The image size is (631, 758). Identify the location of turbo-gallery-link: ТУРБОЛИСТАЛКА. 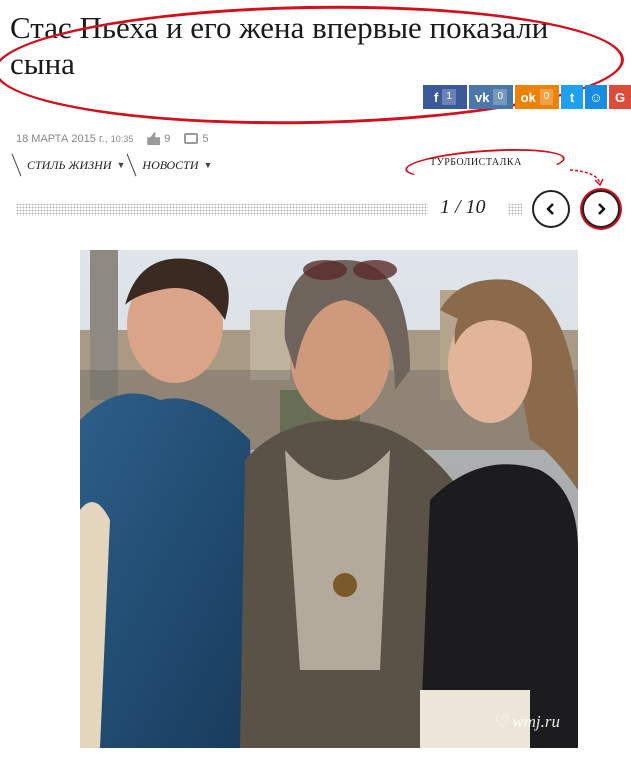
(476, 162).